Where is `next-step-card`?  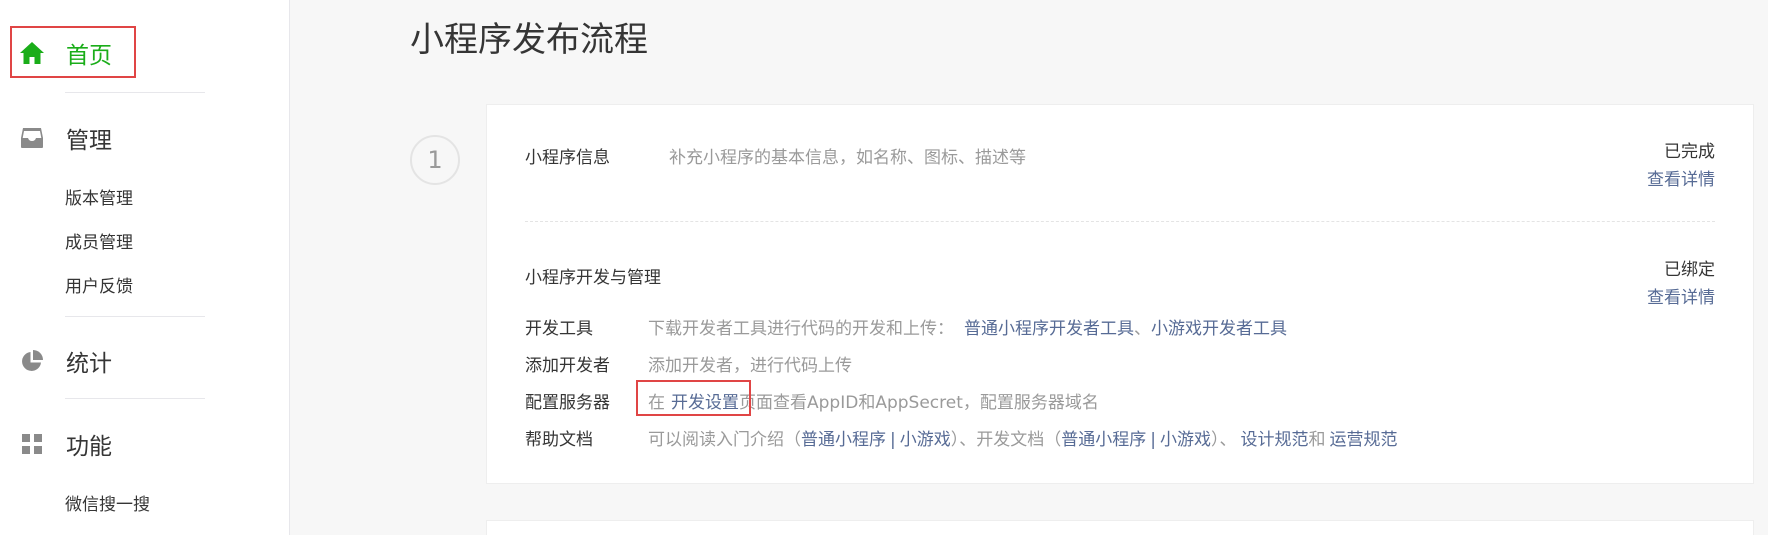 next-step-card is located at coordinates (1120, 527).